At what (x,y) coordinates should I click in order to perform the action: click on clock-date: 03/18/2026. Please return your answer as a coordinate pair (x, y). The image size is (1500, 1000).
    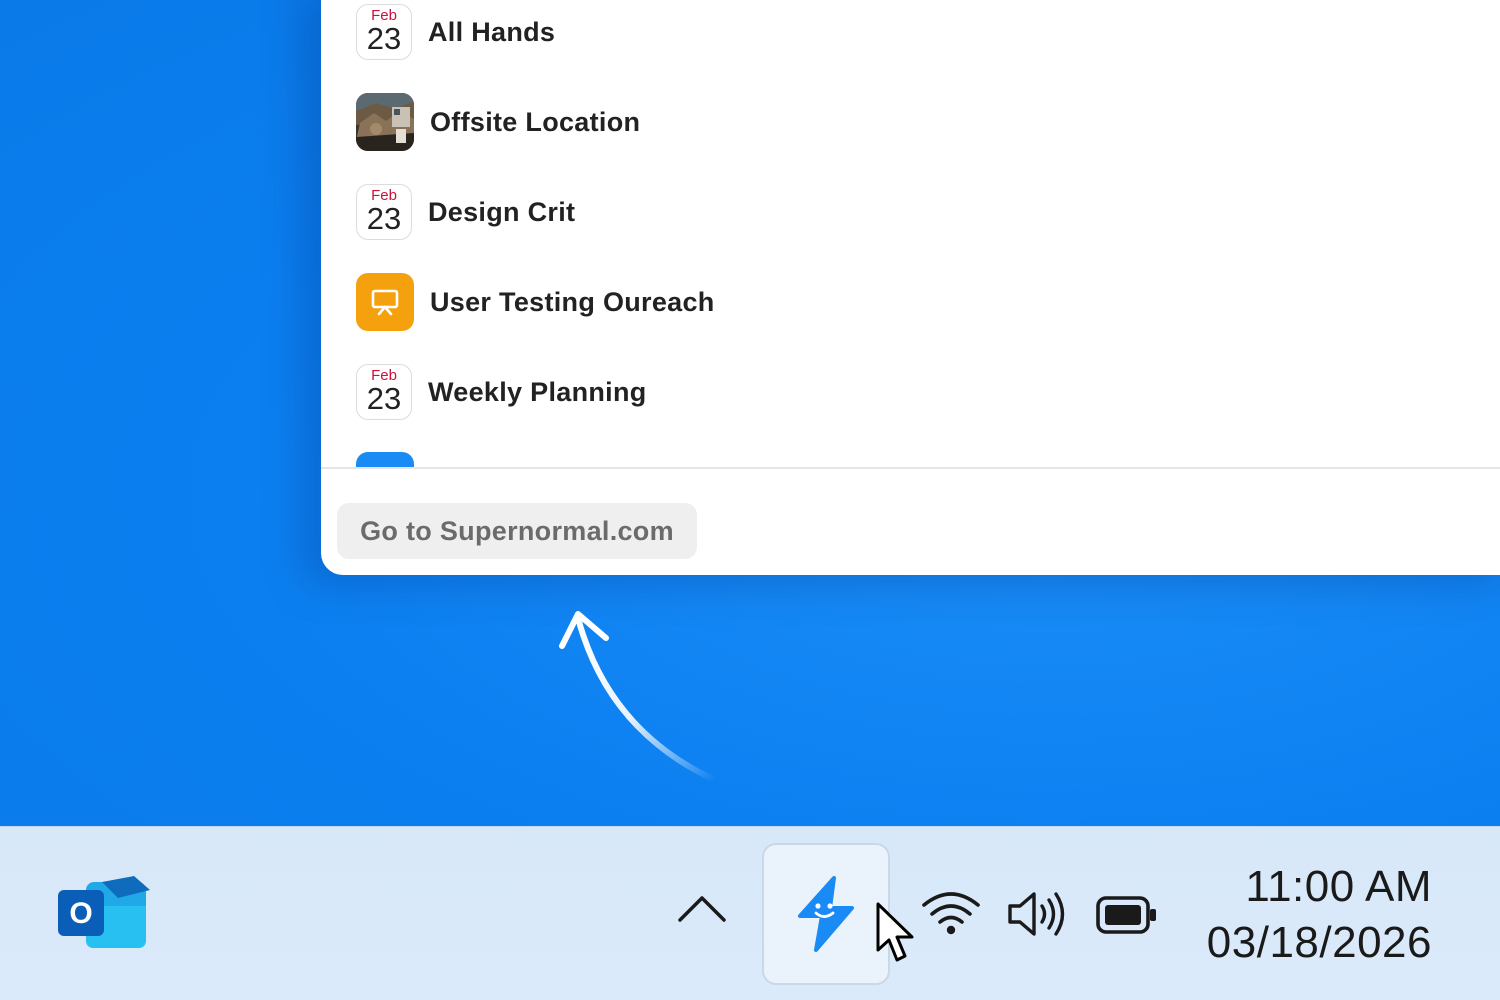
    Looking at the image, I should click on (1319, 942).